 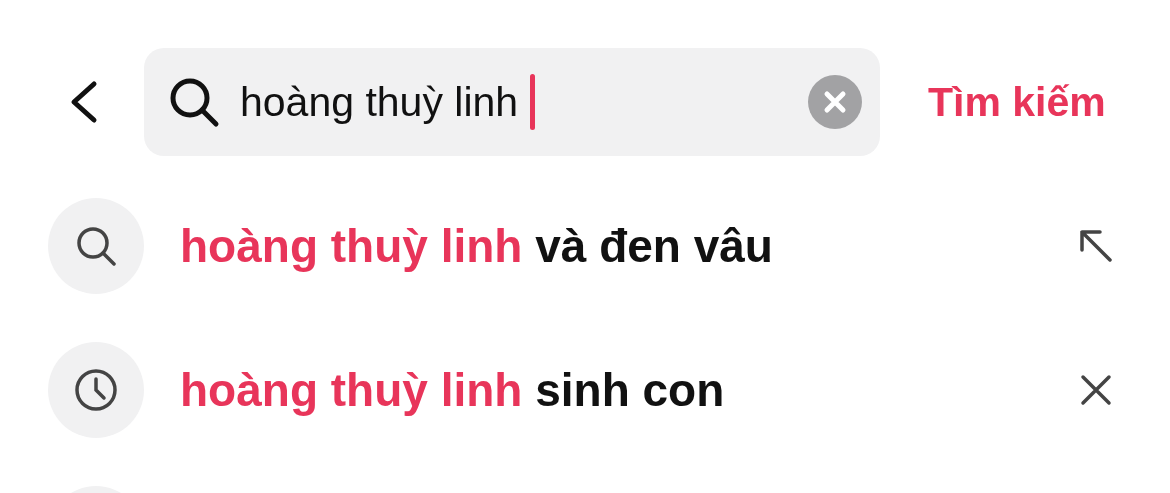 I want to click on suggestion-text: hoàng thuỳ linh và đen vâu, so click(x=476, y=246).